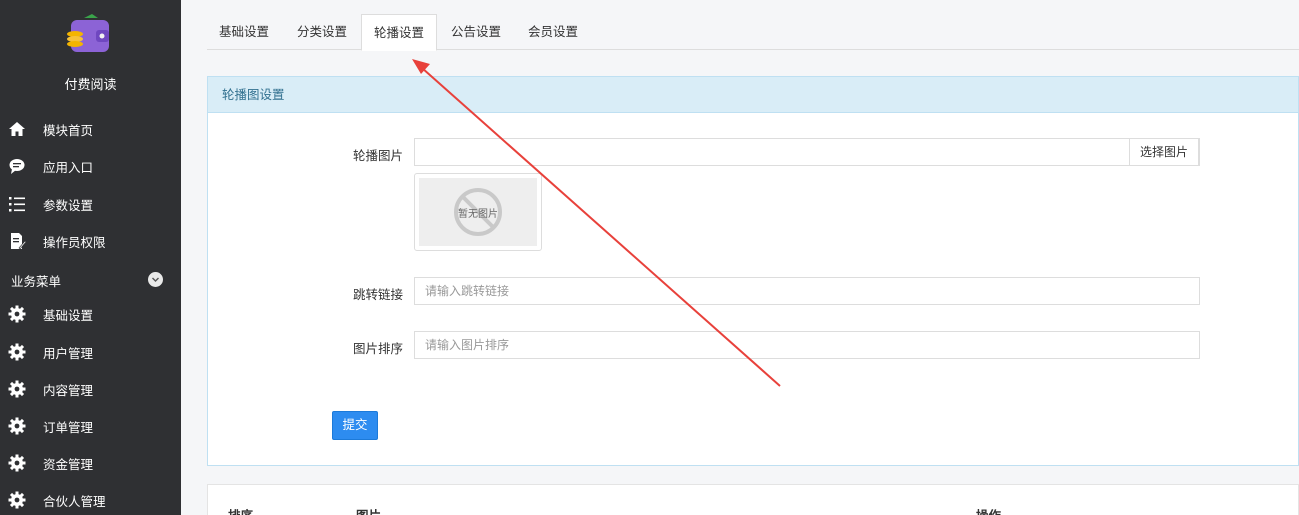 Image resolution: width=1299 pixels, height=515 pixels. I want to click on sort-label: 图片排序, so click(377, 349).